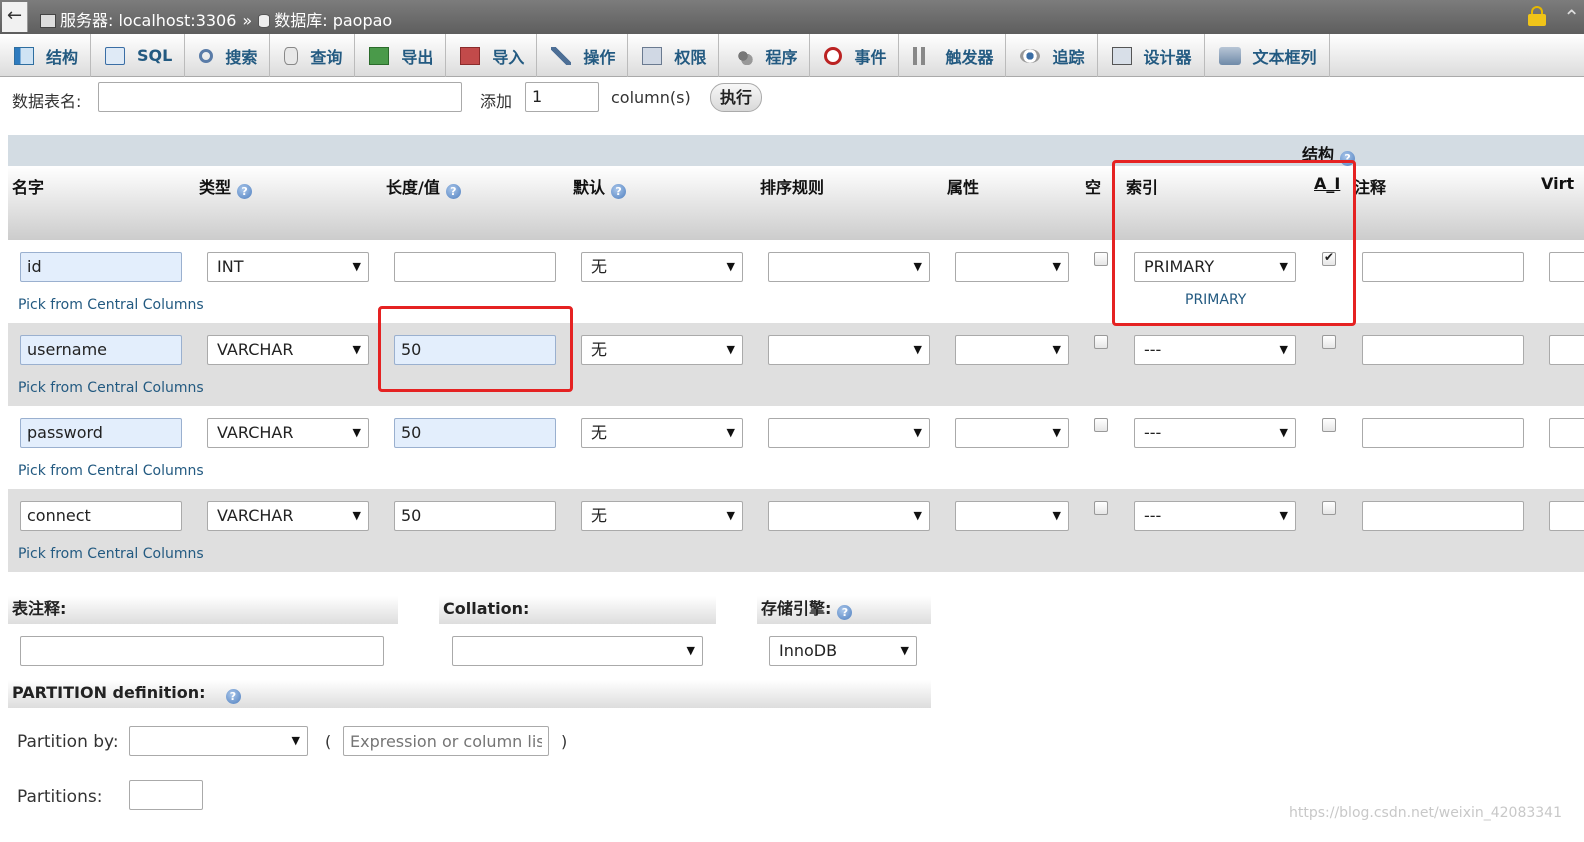  Describe the element at coordinates (1093, 187) in the screenshot. I see `header-null: 空` at that location.